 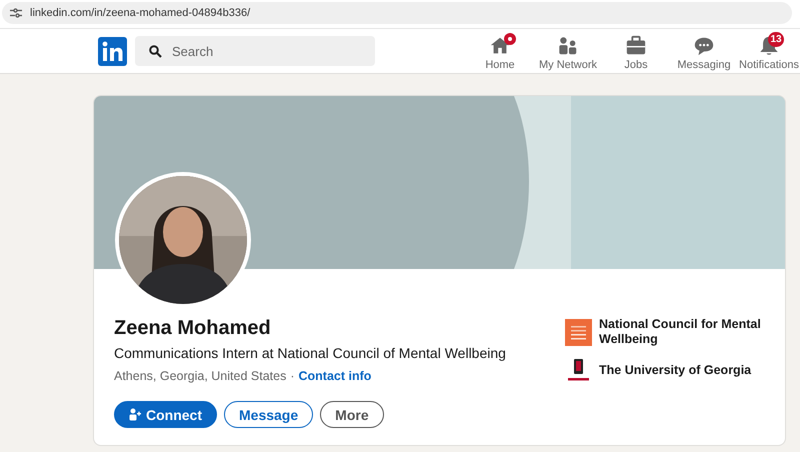 What do you see at coordinates (665, 332) in the screenshot?
I see `organization-link: National Council for Mental Wellbeing` at bounding box center [665, 332].